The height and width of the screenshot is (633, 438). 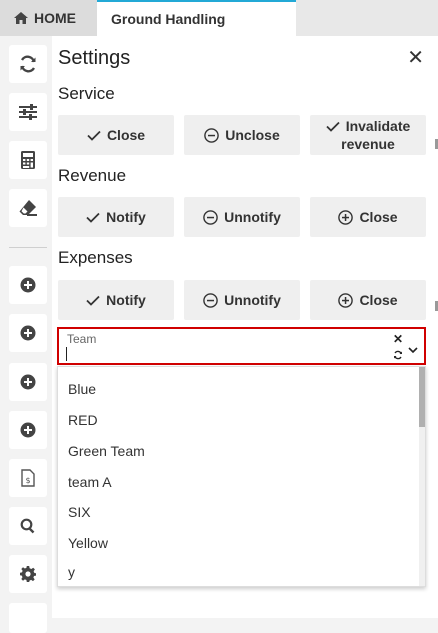 I want to click on expenses-close-label: Close, so click(x=378, y=300).